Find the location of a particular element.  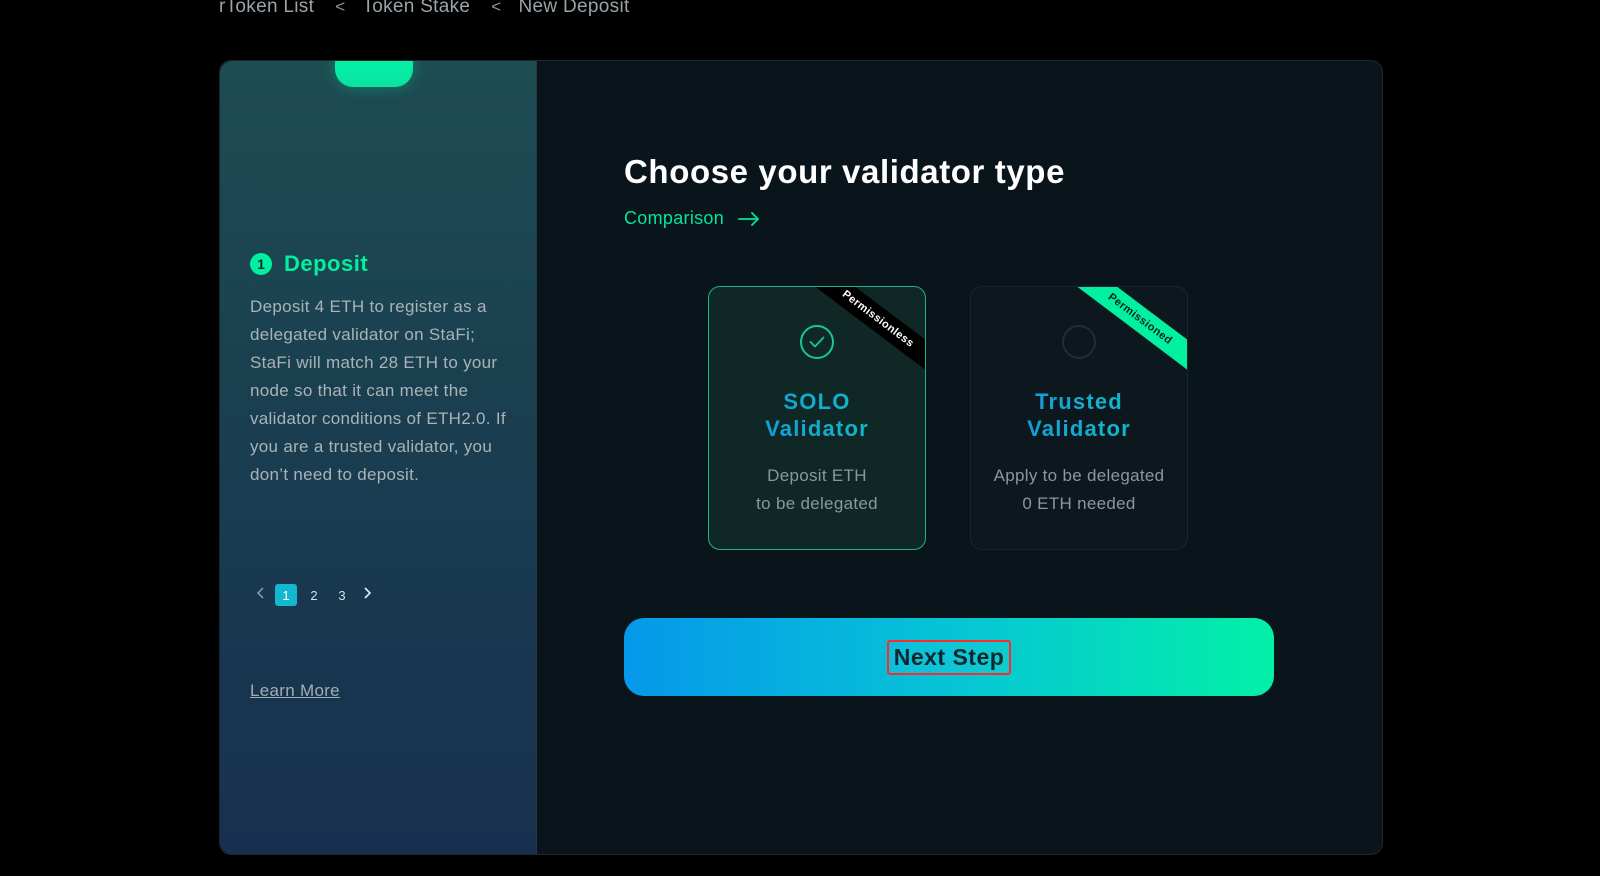

check-icon is located at coordinates (817, 342).